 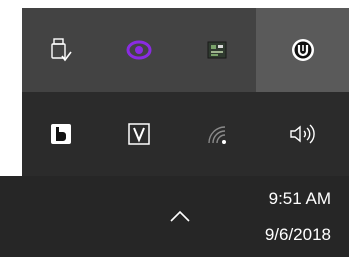 I want to click on clock-time: 9:51 AM, so click(x=299, y=198).